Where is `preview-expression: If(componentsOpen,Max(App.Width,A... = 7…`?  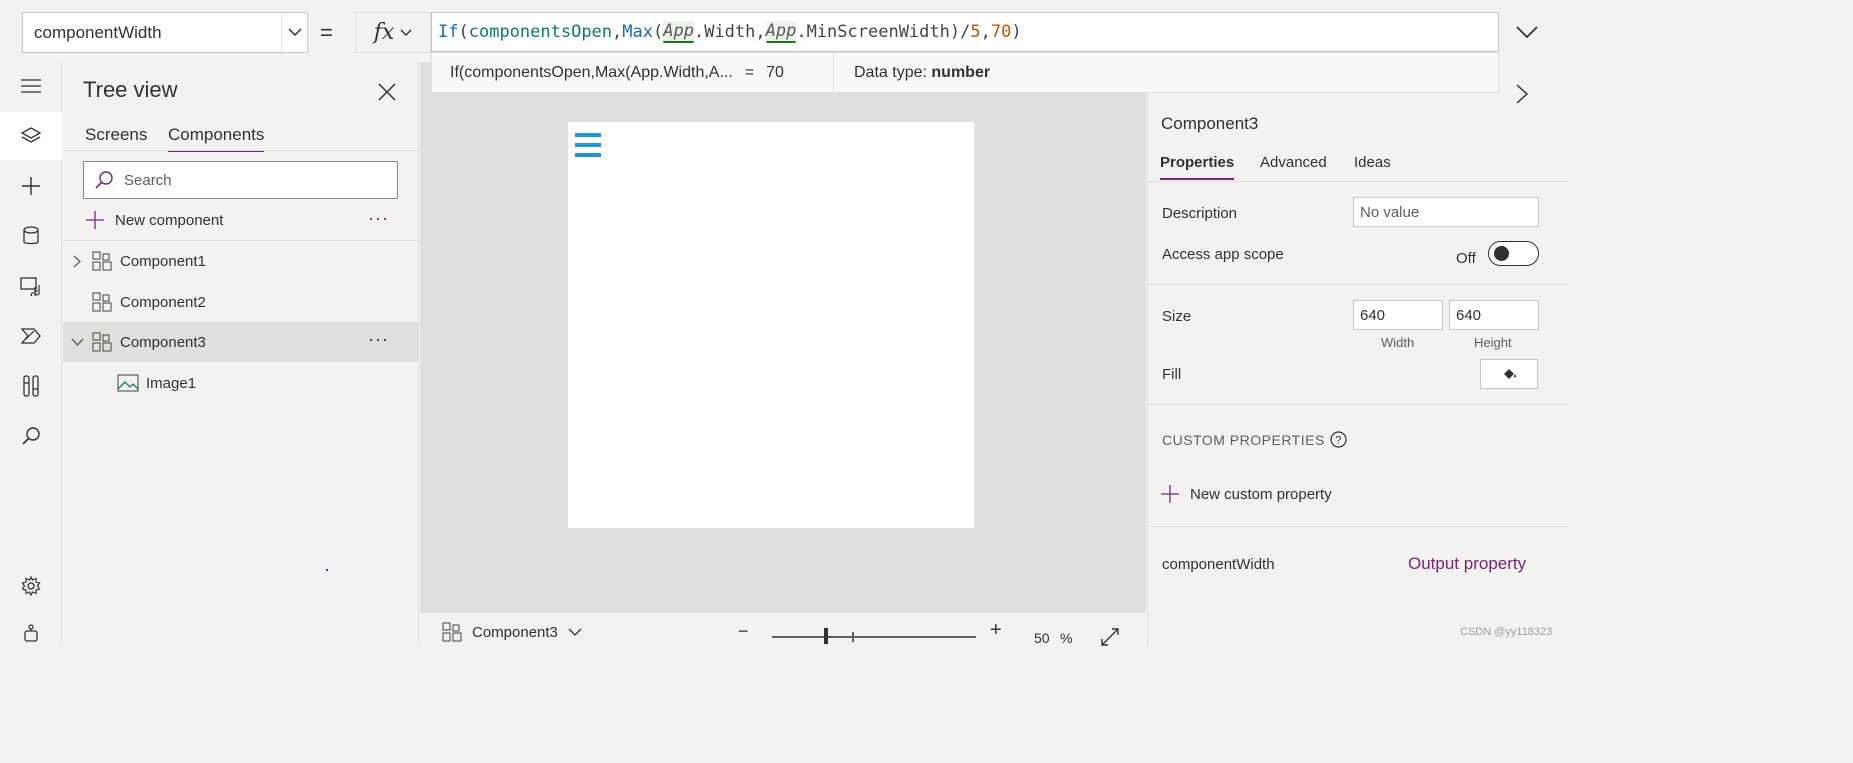
preview-expression: If(componentsOpen,Max(App.Width,A... = 7… is located at coordinates (633, 72).